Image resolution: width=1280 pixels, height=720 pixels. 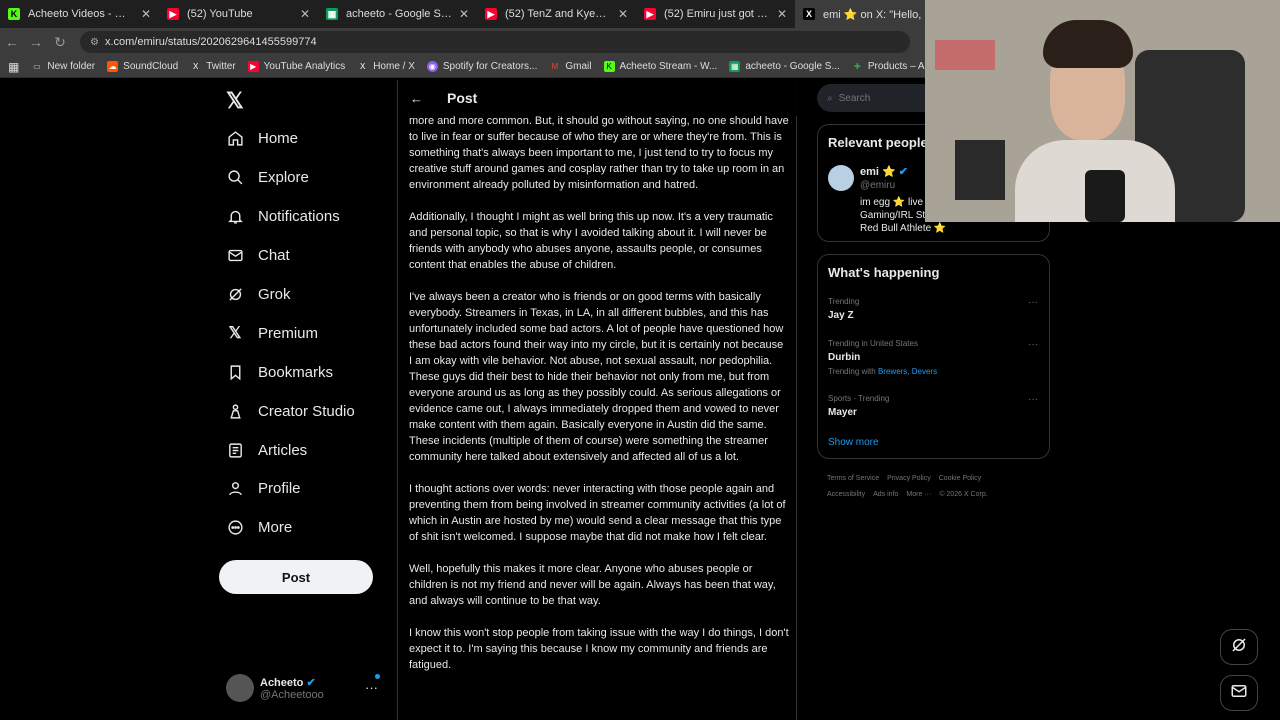 I want to click on nav-chat: Chat, so click(x=258, y=255).